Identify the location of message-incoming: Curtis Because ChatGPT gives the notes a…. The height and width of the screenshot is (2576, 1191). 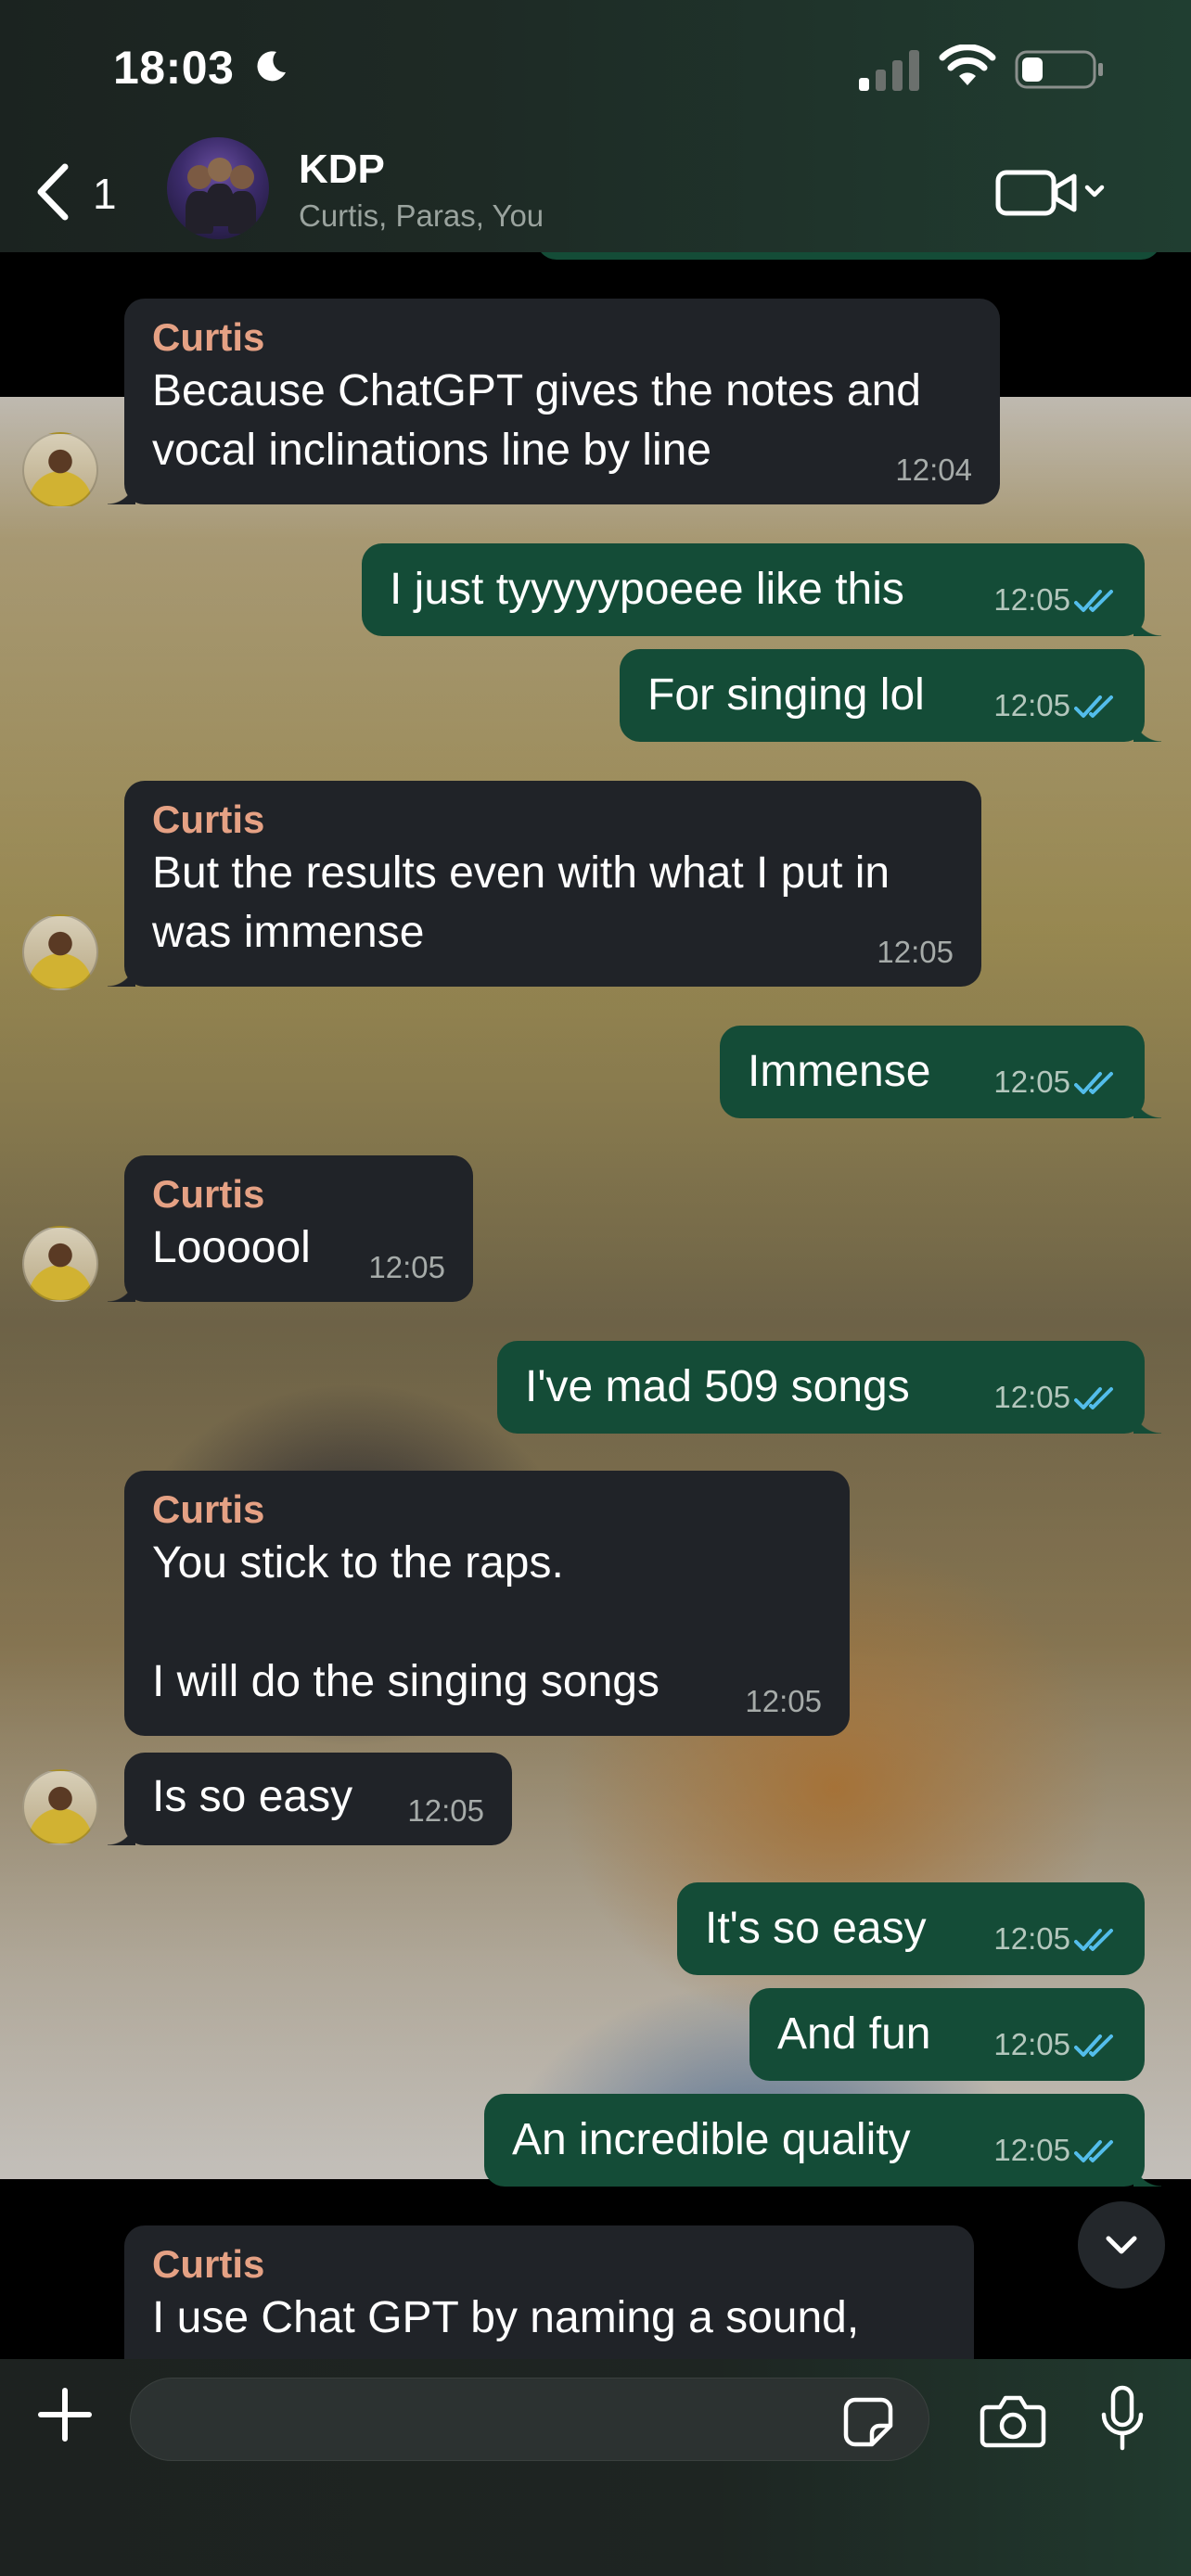
(554, 401).